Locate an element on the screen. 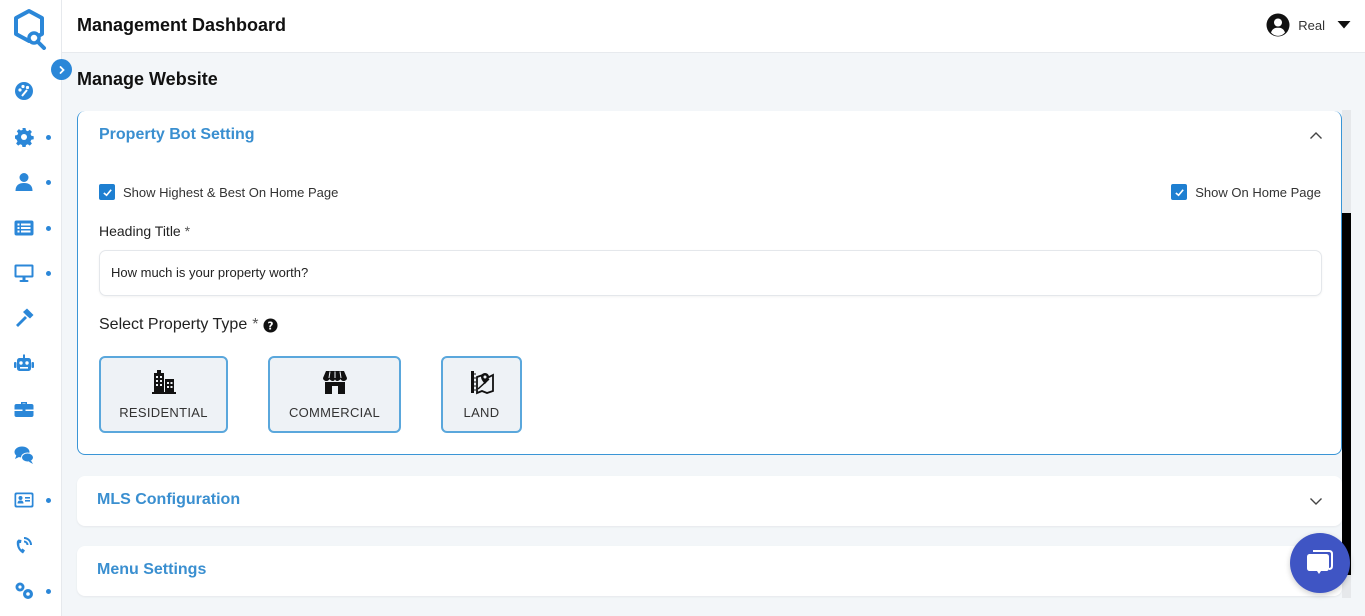  palette-icon is located at coordinates (24, 91).